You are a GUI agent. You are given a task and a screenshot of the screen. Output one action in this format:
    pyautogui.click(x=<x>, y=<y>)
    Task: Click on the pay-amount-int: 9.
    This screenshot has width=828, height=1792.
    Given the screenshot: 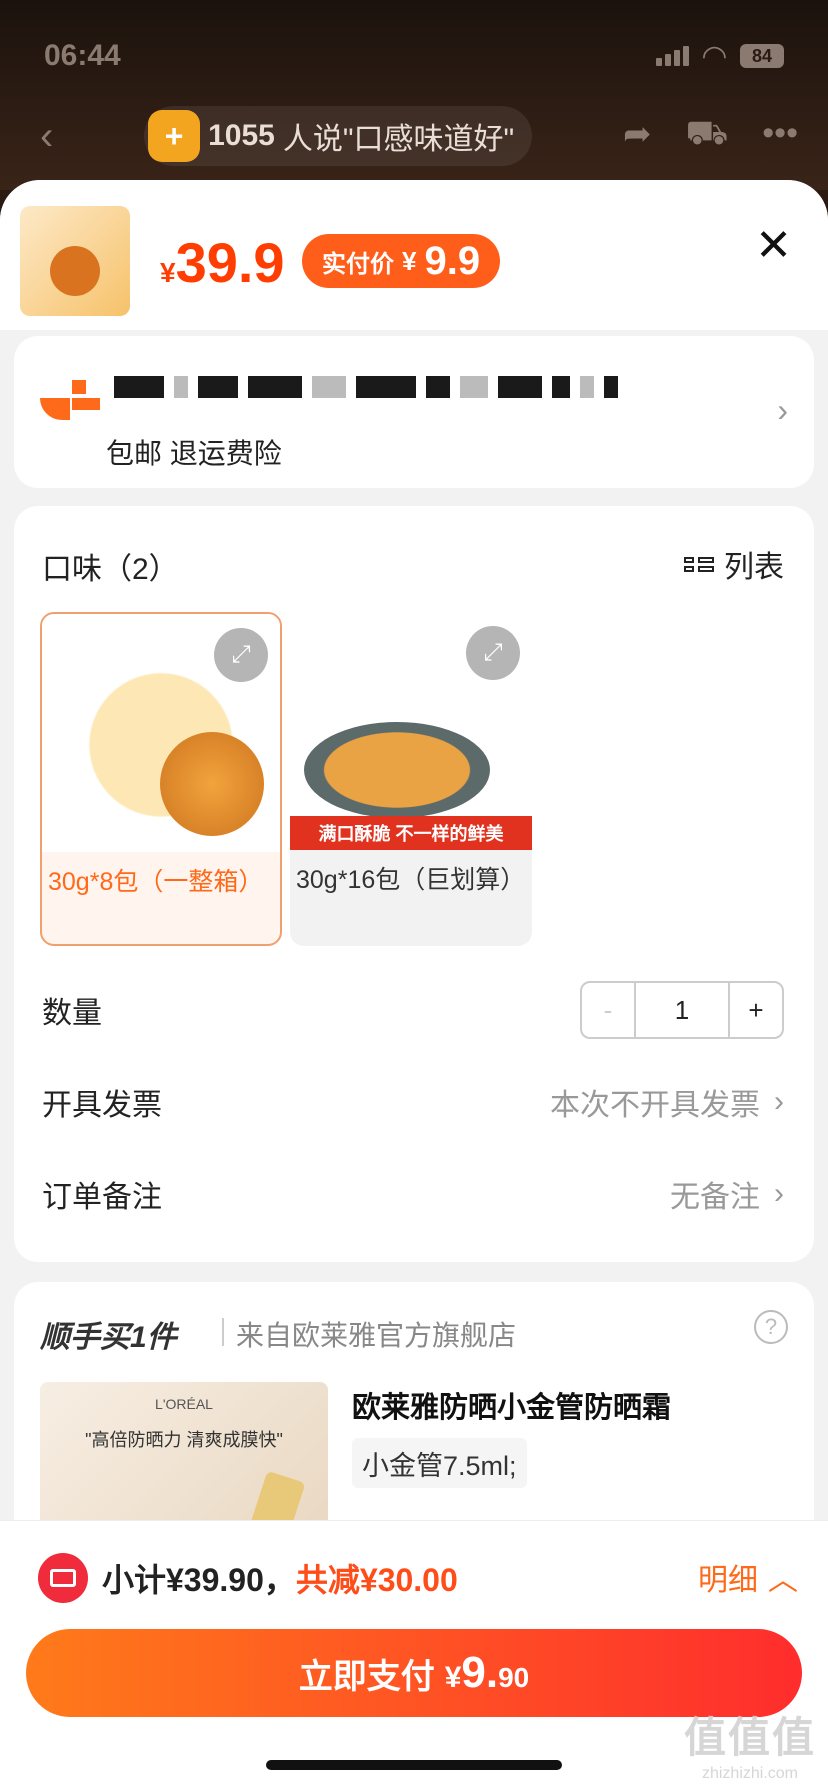 What is the action you would take?
    pyautogui.click(x=480, y=1672)
    